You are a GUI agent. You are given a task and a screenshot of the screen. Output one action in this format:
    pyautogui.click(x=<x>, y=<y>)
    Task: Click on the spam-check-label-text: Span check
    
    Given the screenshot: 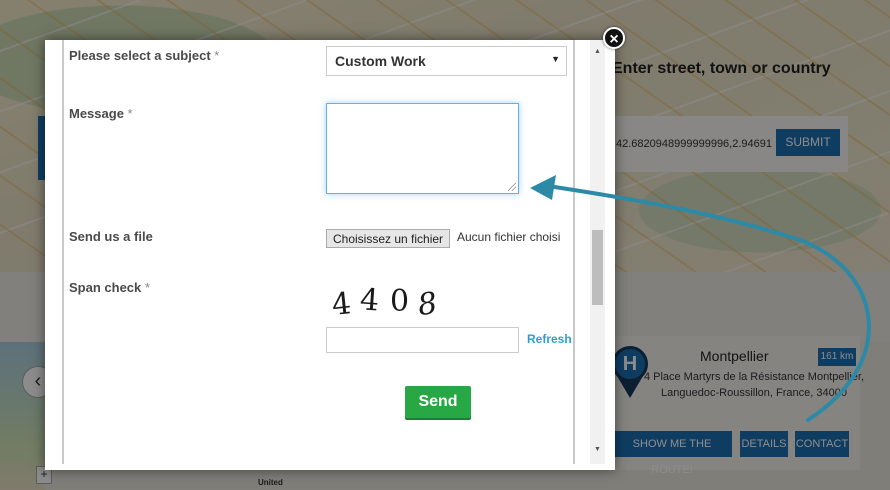 What is the action you would take?
    pyautogui.click(x=105, y=287)
    